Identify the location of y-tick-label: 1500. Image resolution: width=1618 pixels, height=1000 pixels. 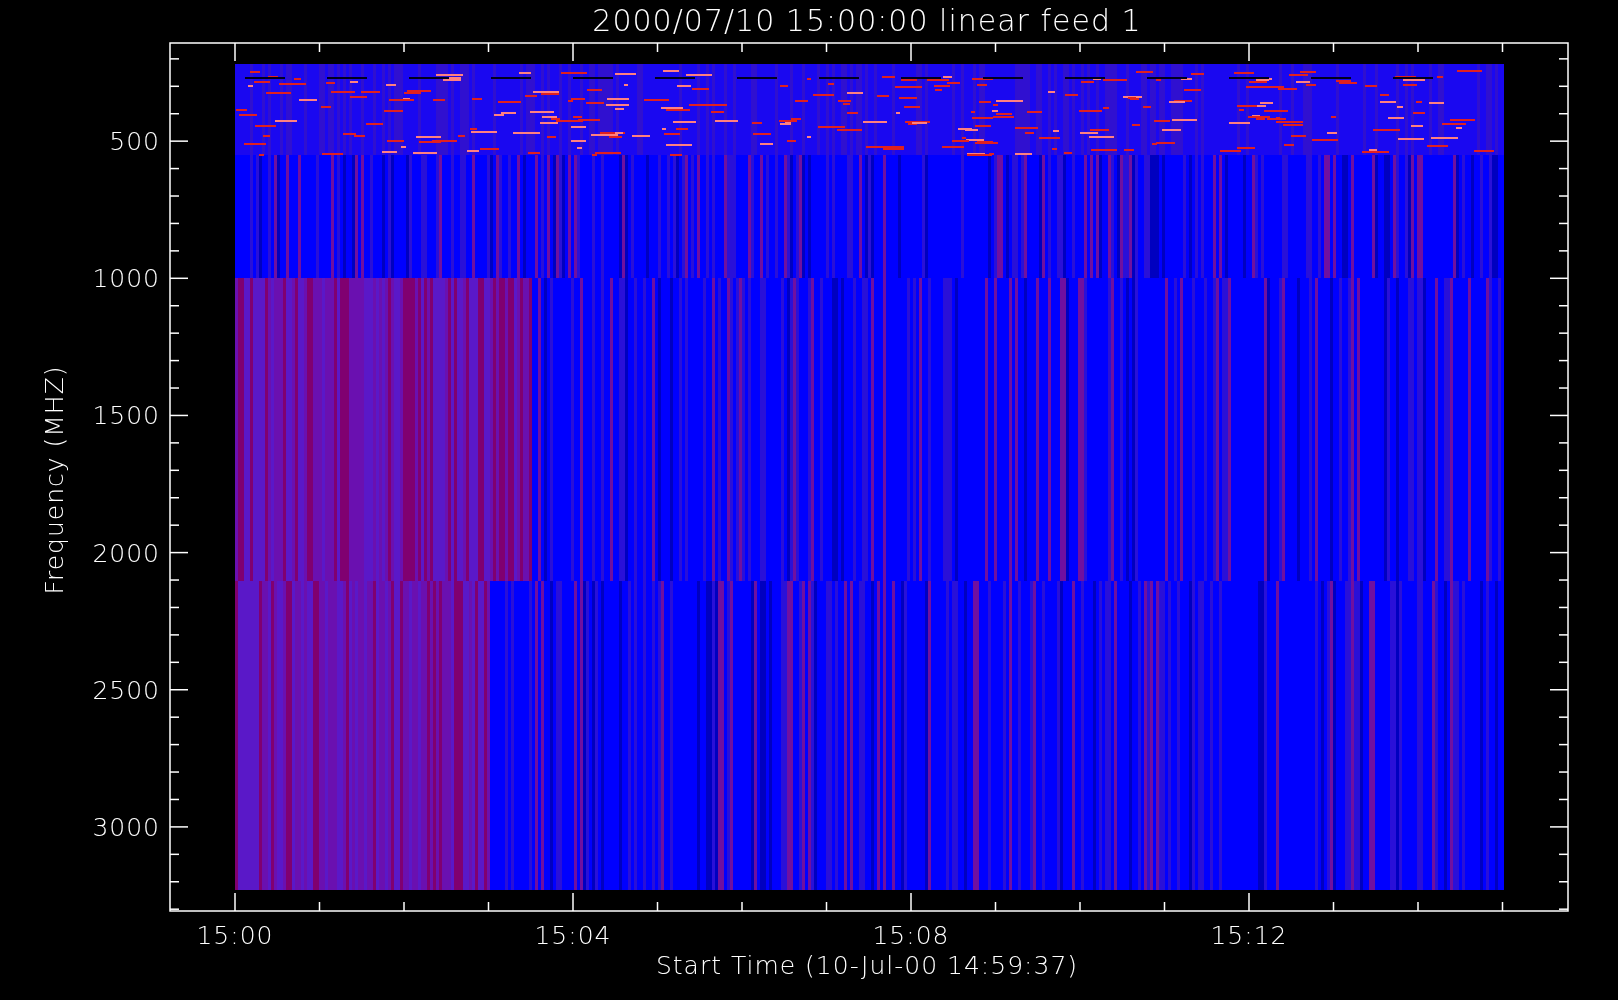
(126, 416).